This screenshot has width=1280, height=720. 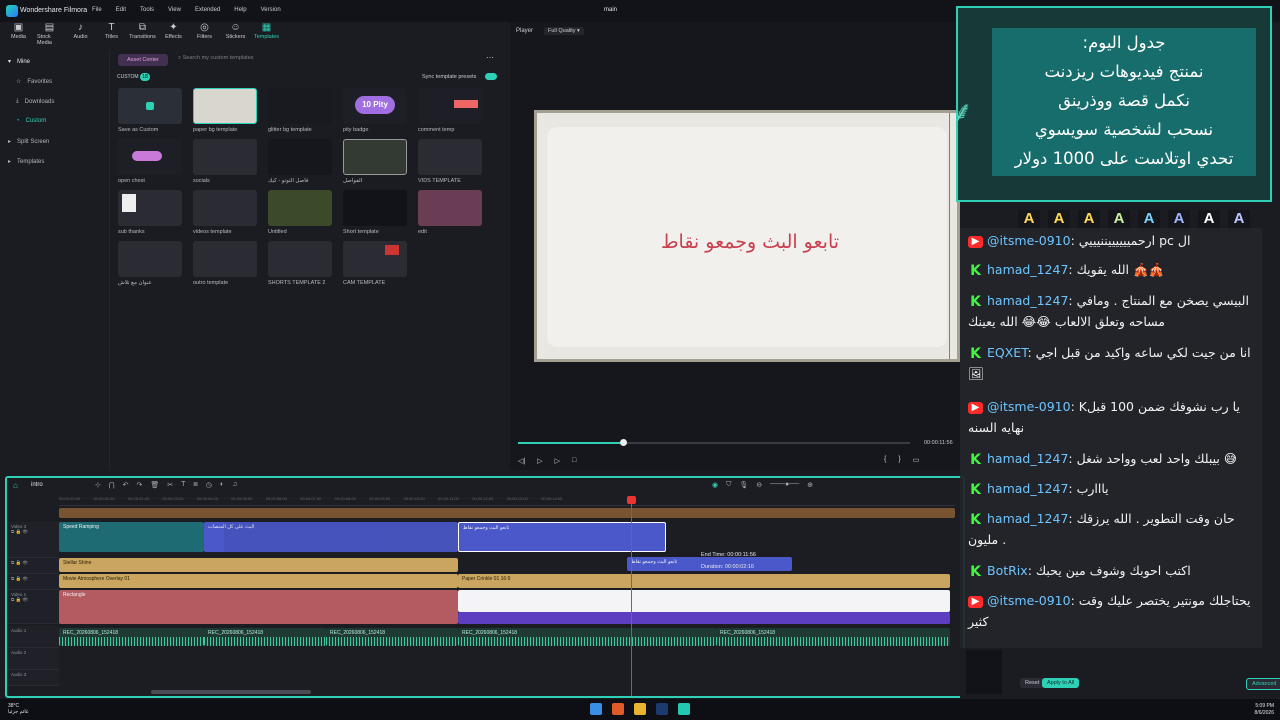 What do you see at coordinates (150, 157) in the screenshot?
I see `template-thumb-open-chest` at bounding box center [150, 157].